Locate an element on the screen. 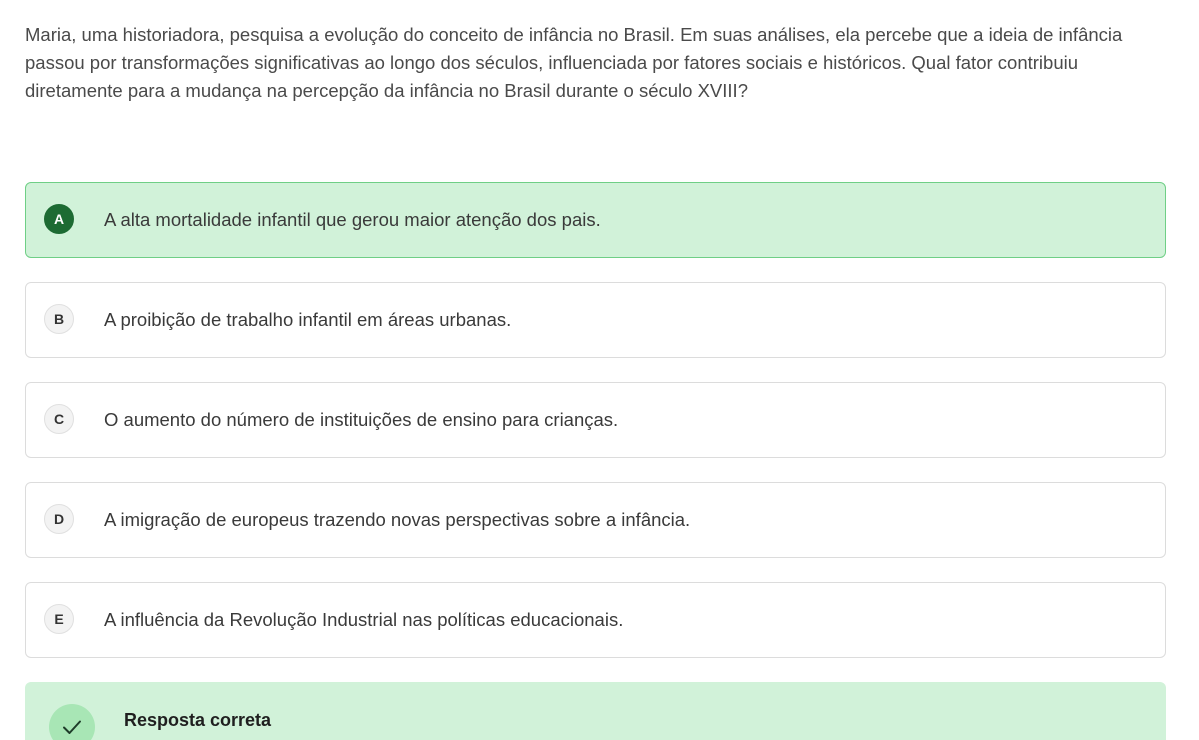  option-letter-c: C is located at coordinates (59, 419).